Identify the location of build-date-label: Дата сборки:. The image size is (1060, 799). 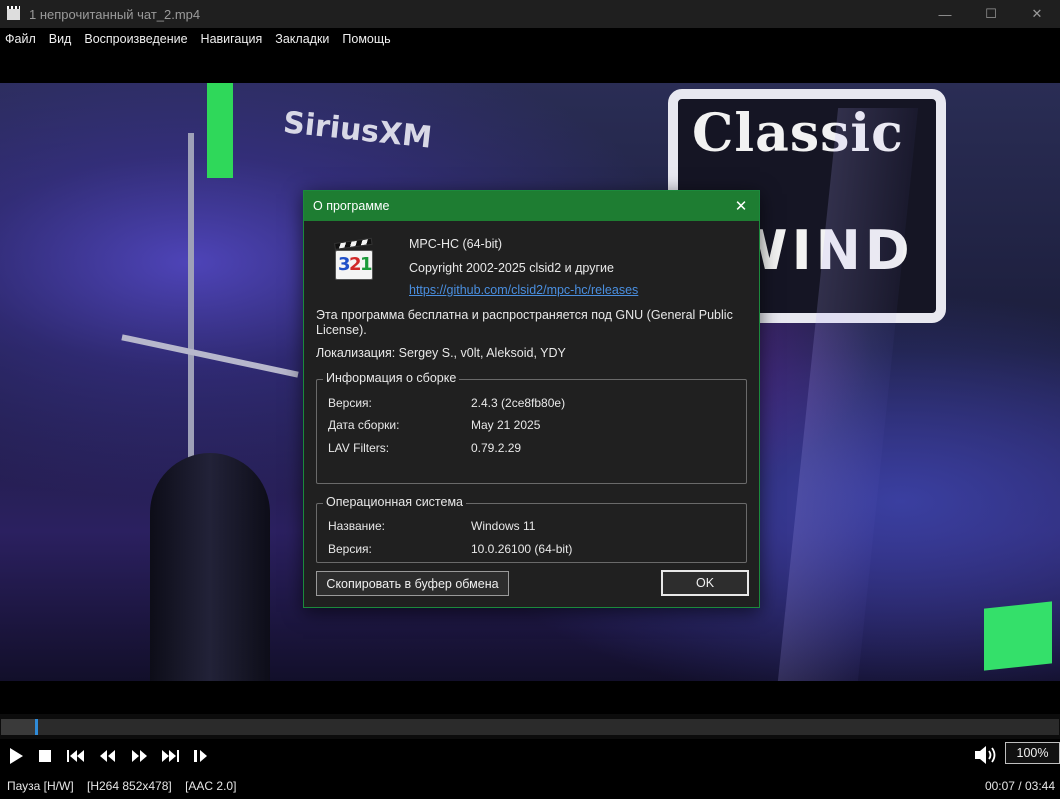
(364, 425).